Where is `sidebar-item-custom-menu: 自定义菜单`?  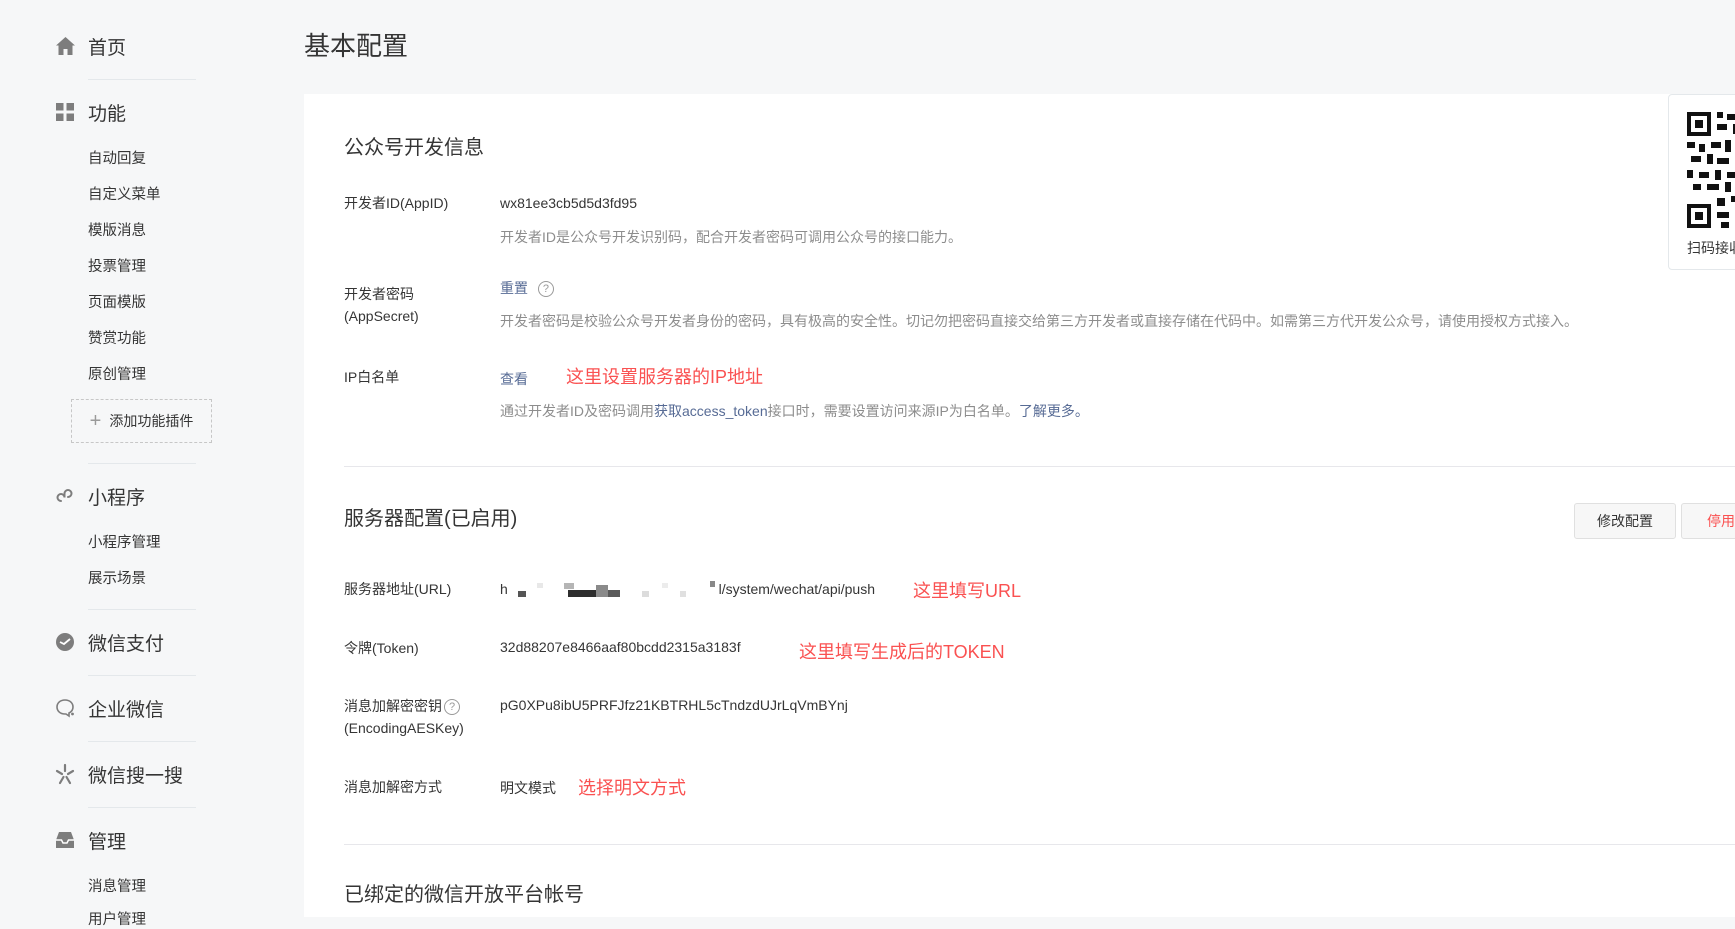
sidebar-item-custom-menu: 自定义菜单 is located at coordinates (124, 193).